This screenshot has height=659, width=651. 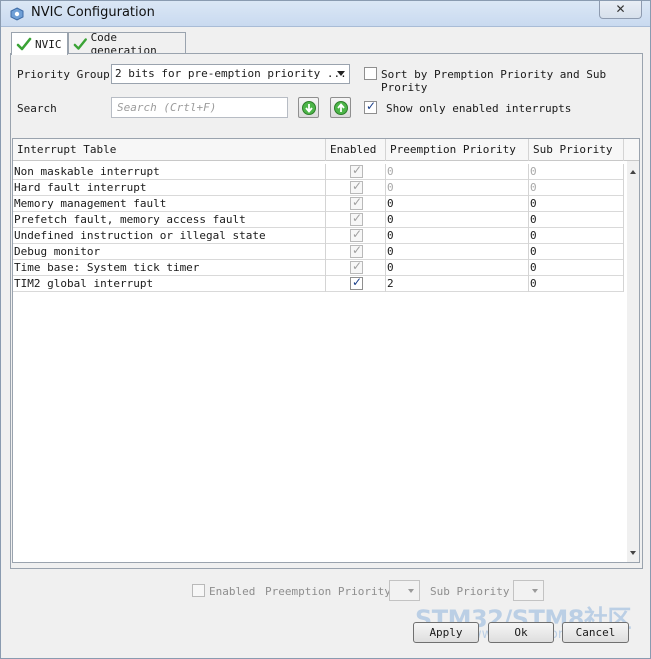 I want to click on editor-preemption-label: Preemption Priority, so click(x=328, y=591).